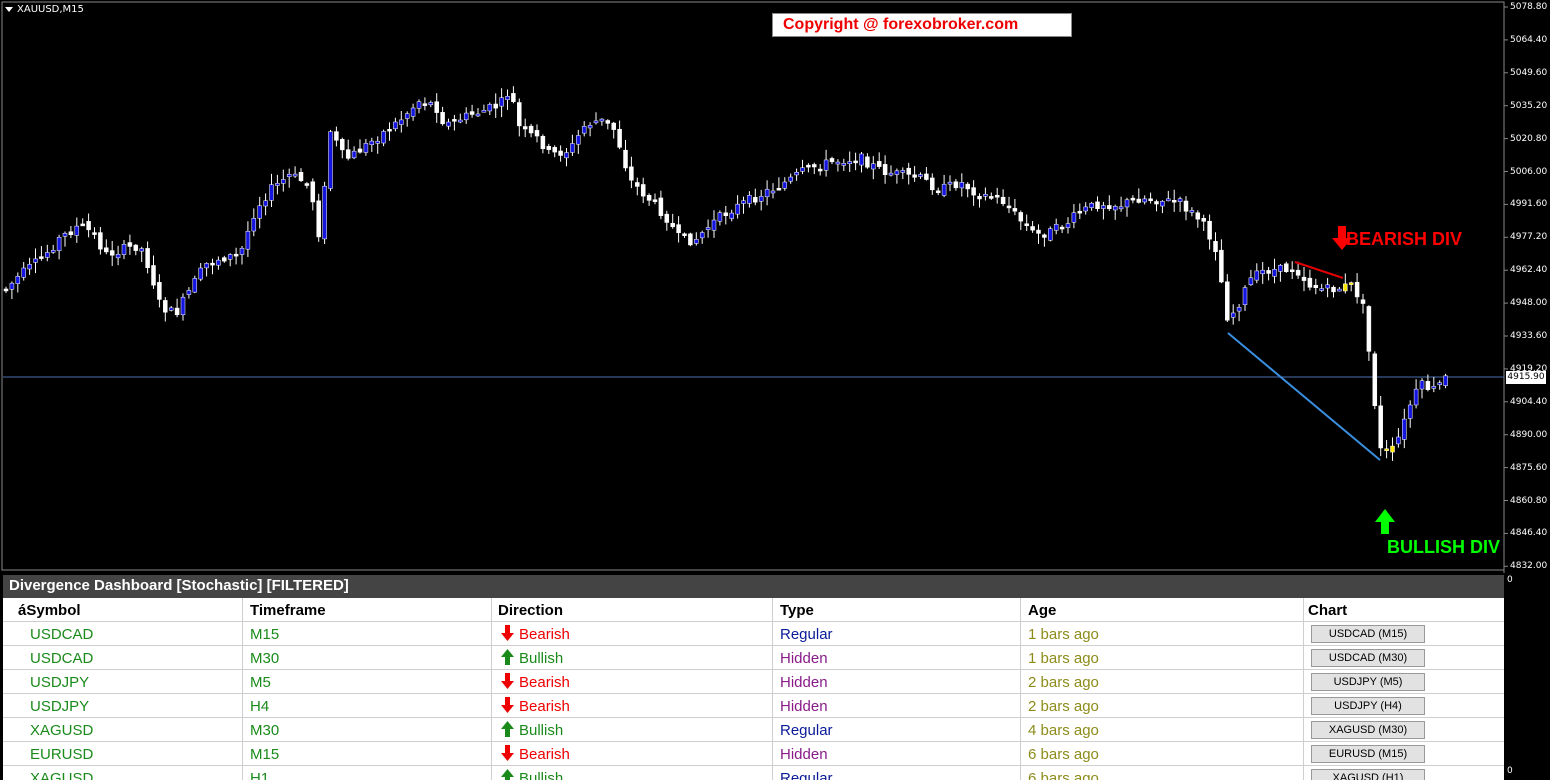 The width and height of the screenshot is (1550, 780). What do you see at coordinates (1368, 706) in the screenshot?
I see `open-chart-button: USDJPY (H4)` at bounding box center [1368, 706].